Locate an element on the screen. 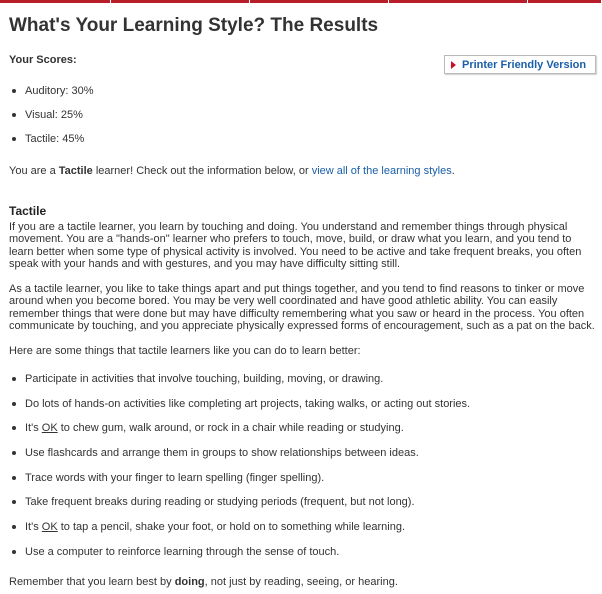 This screenshot has width=602, height=594. view-all-styles-link: view all of the learning styles is located at coordinates (382, 171).